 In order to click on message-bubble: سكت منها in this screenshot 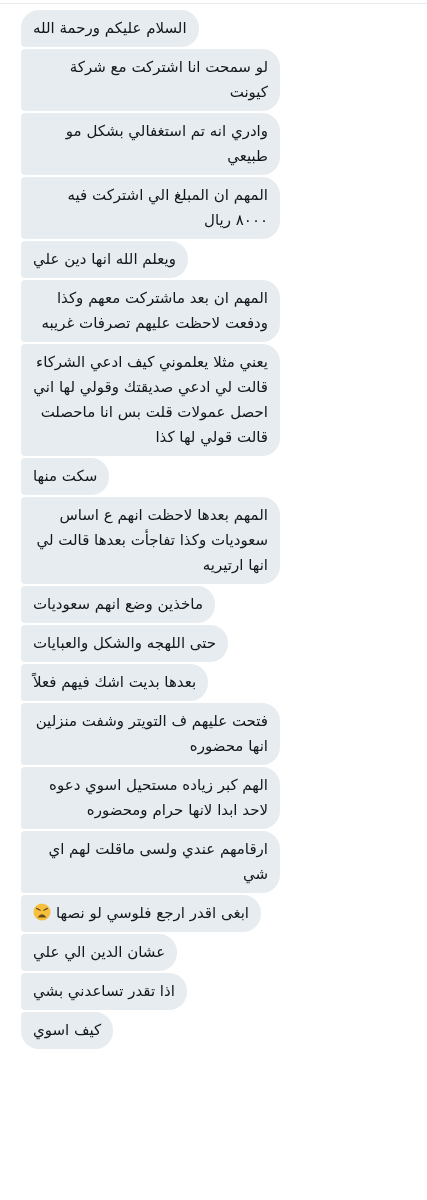, I will do `click(65, 476)`.